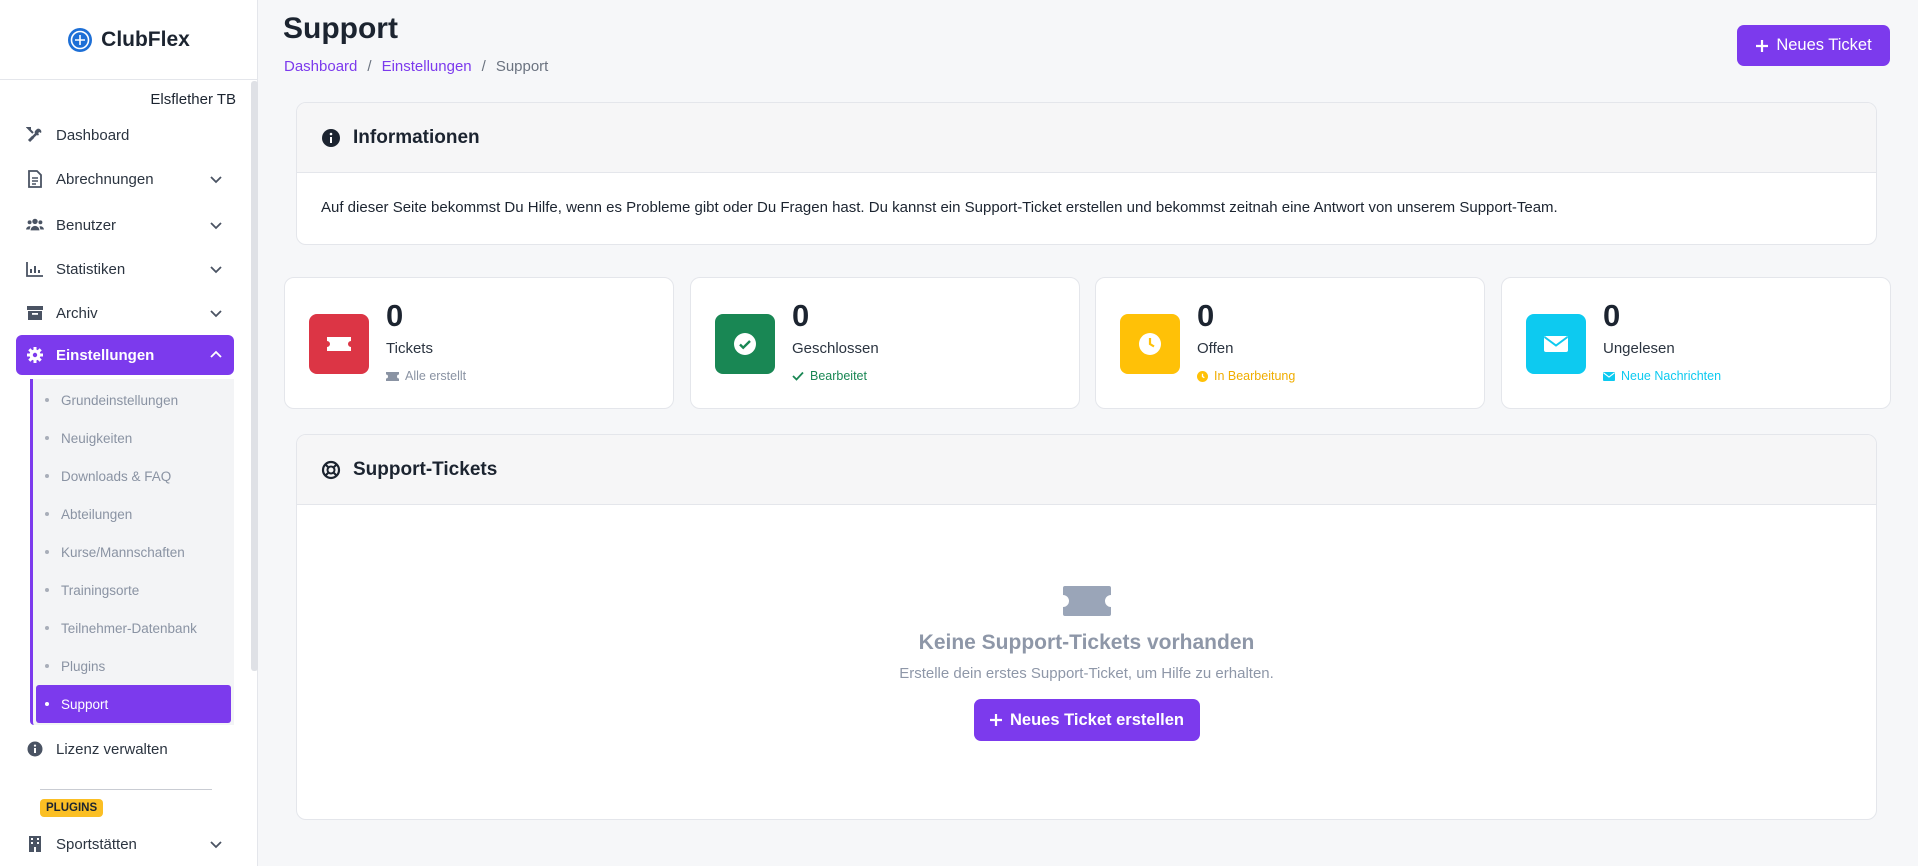  I want to click on sidebar-item-abrechnungen: Abrechnungen, so click(125, 179).